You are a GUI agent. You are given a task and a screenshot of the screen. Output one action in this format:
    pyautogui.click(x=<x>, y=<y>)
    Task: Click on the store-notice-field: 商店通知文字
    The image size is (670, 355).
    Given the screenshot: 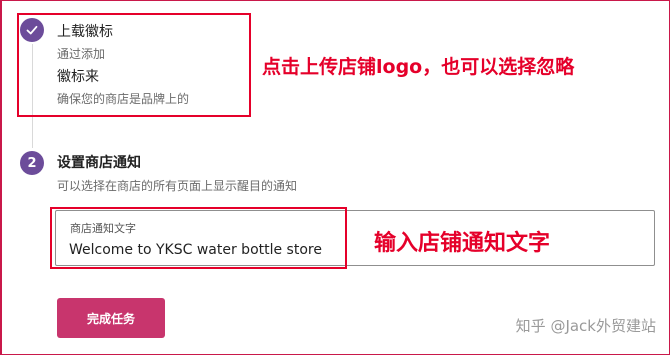 What is the action you would take?
    pyautogui.click(x=355, y=238)
    